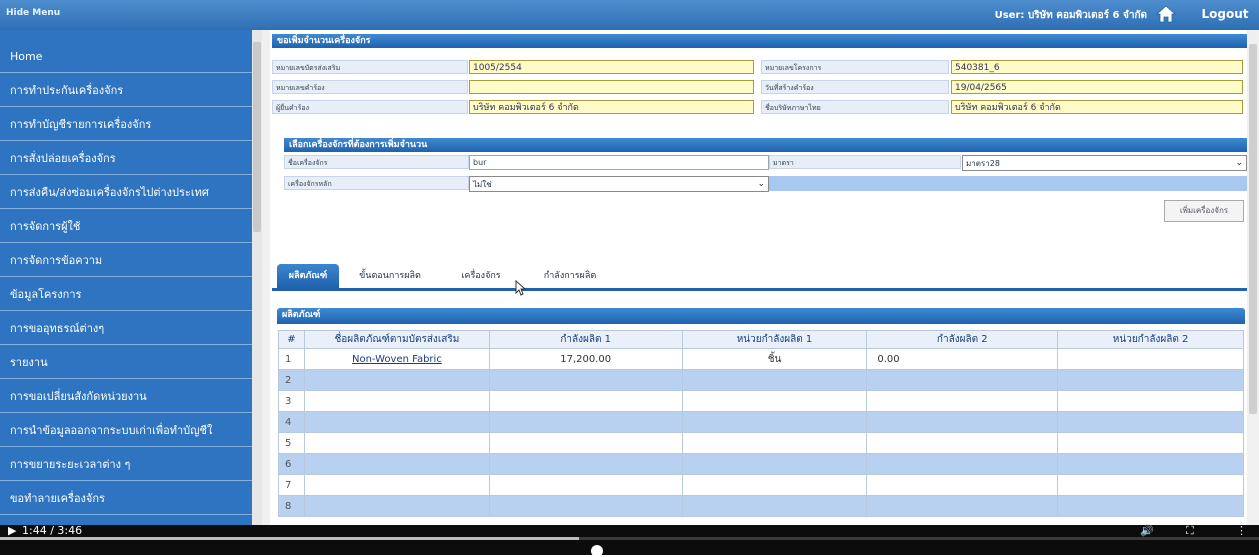  Describe the element at coordinates (855, 107) in the screenshot. I see `field-label-company-thai: ชื่อบริษัทภาษาไทย` at that location.